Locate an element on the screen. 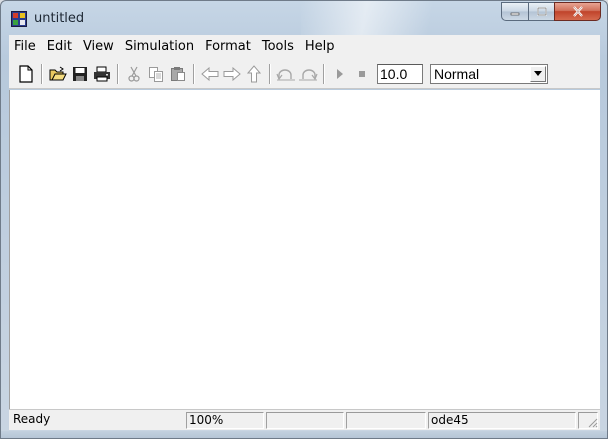  cut-icon is located at coordinates (134, 74).